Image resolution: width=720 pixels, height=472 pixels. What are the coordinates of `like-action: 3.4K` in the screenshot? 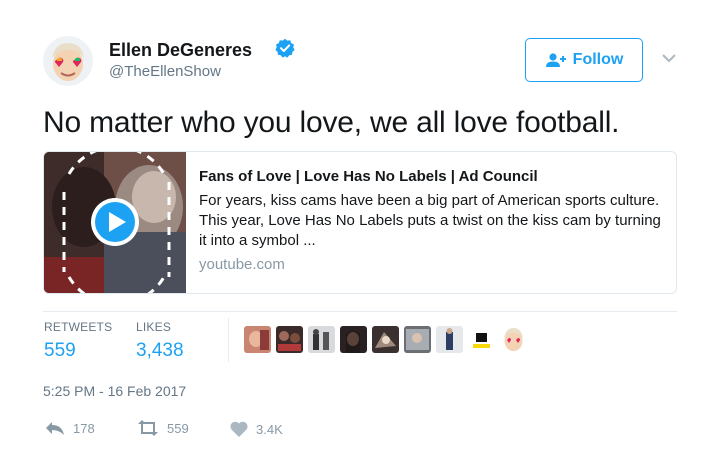 It's located at (256, 429).